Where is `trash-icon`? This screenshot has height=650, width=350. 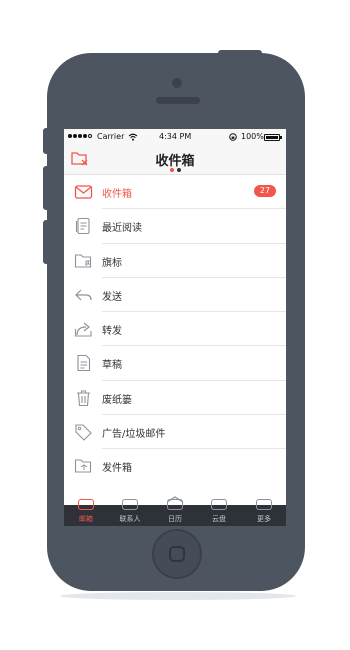 trash-icon is located at coordinates (83, 398).